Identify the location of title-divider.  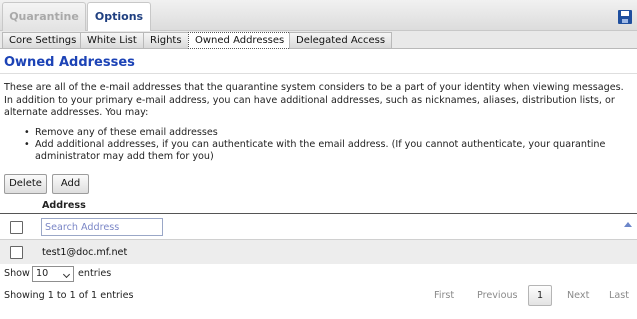
(318, 73).